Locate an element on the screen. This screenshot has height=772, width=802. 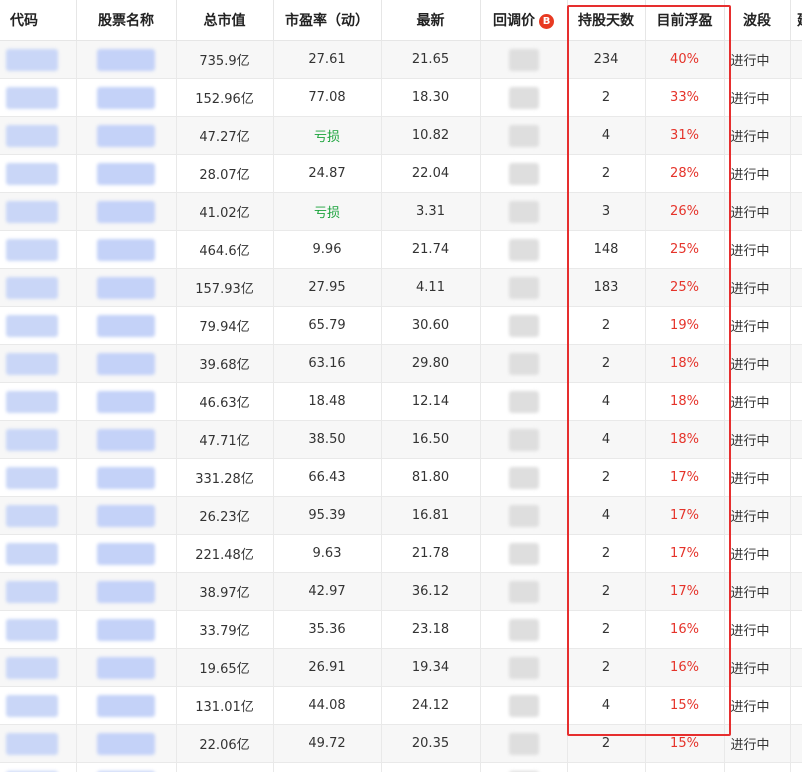
header-float-gain: 目前浮盈 is located at coordinates (685, 20).